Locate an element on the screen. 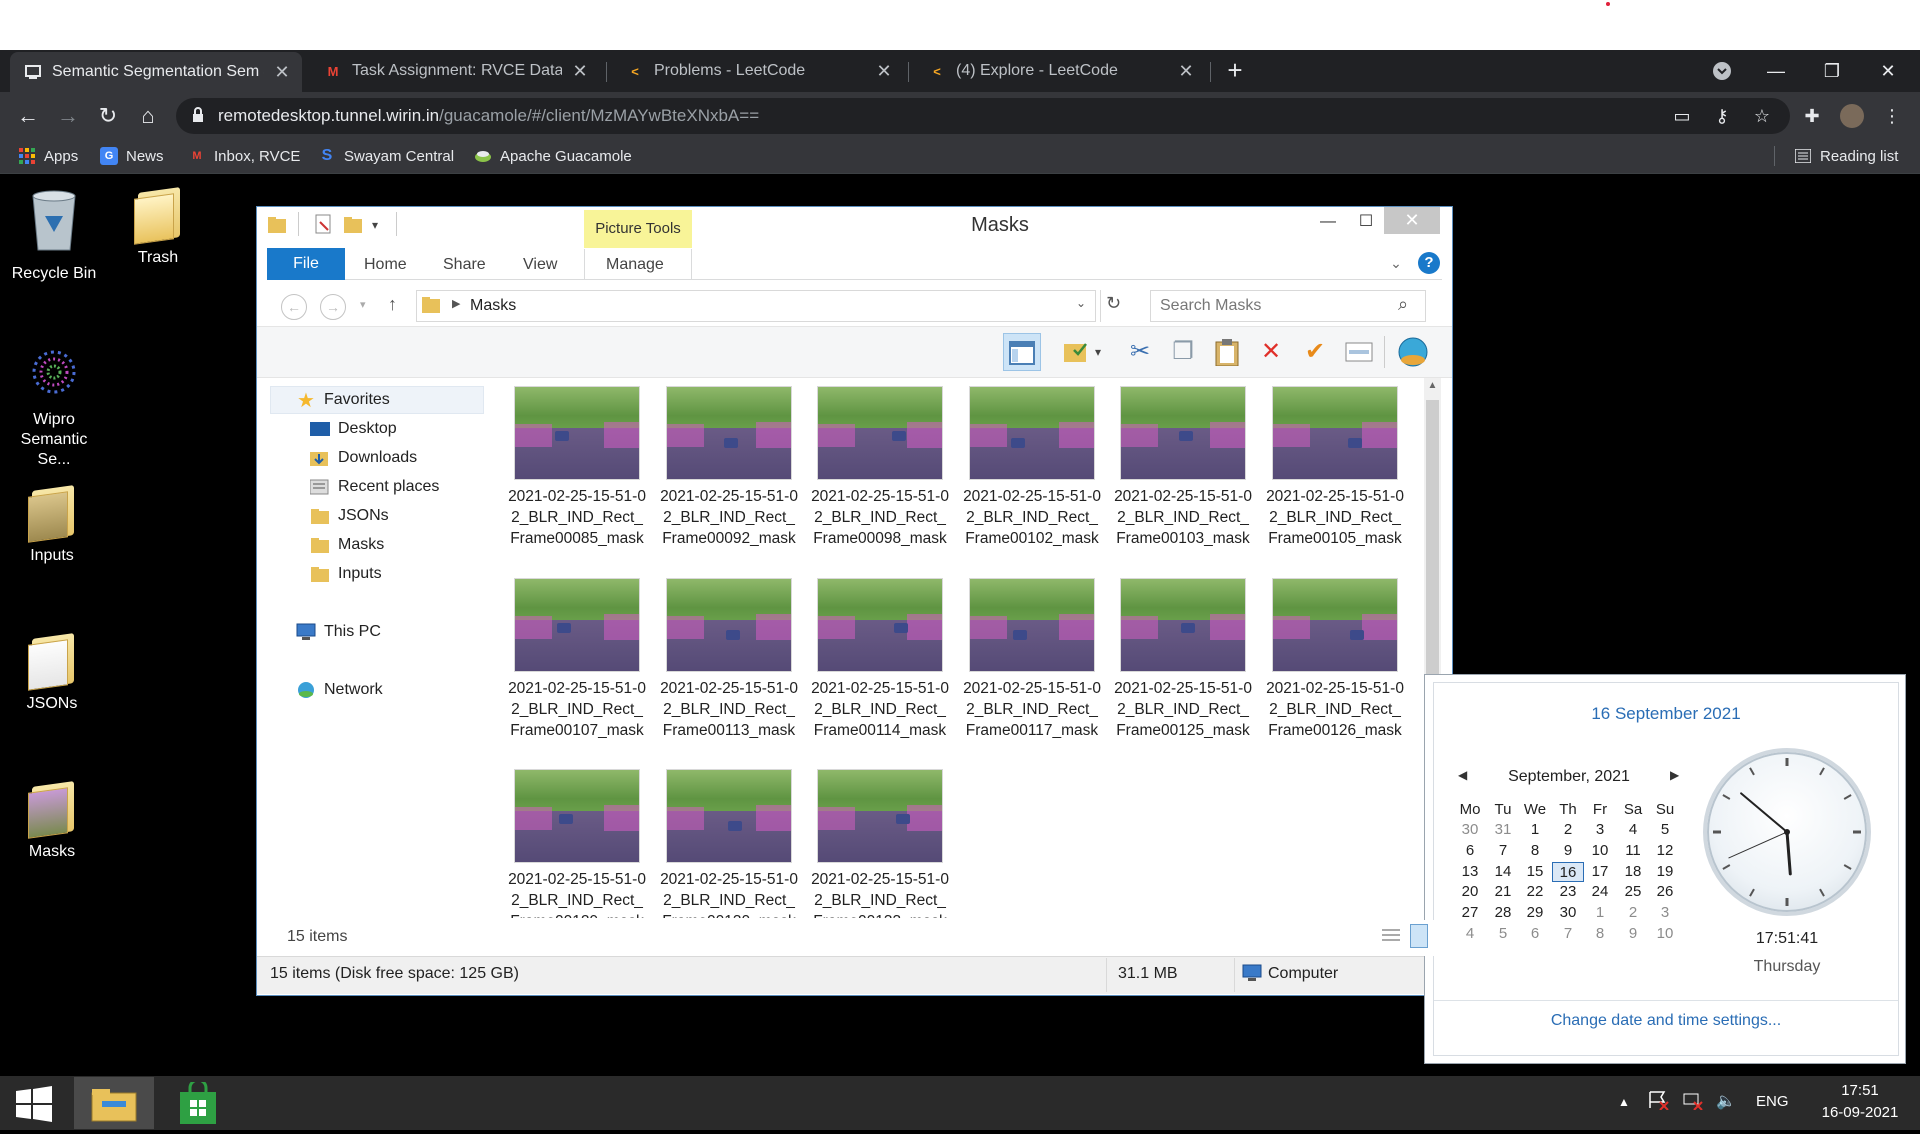 The height and width of the screenshot is (1134, 1920). explorer-minimize-button: — is located at coordinates (1328, 222).